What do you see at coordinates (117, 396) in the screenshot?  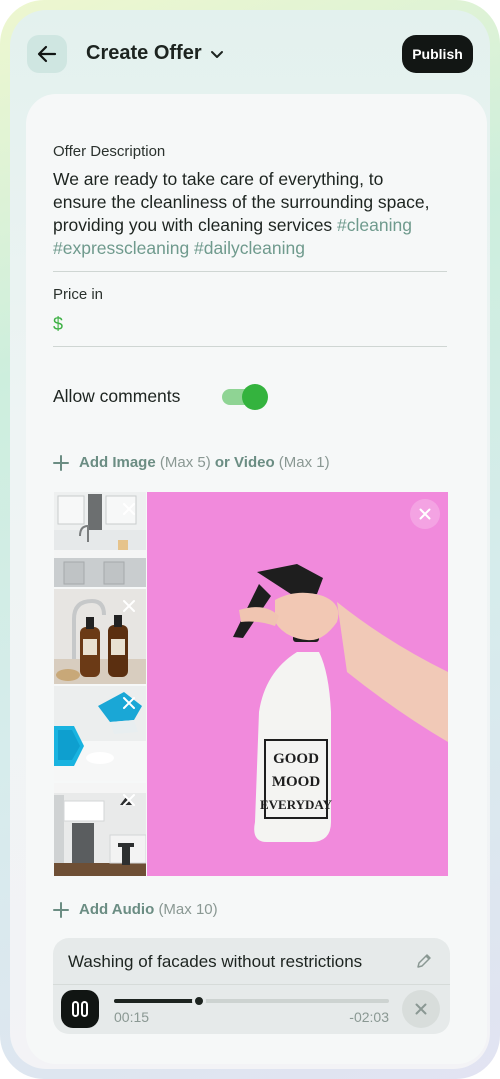 I see `allow-comments-label: Allow comments` at bounding box center [117, 396].